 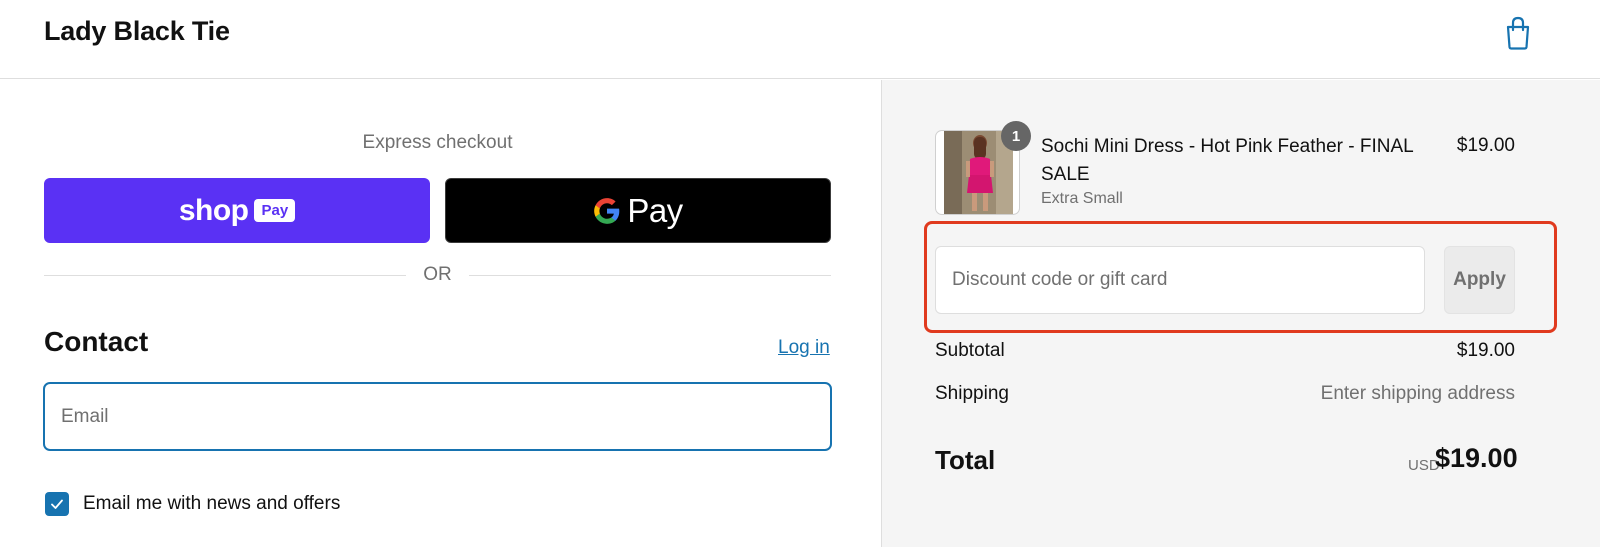 I want to click on contact-heading: Contact, so click(x=96, y=341).